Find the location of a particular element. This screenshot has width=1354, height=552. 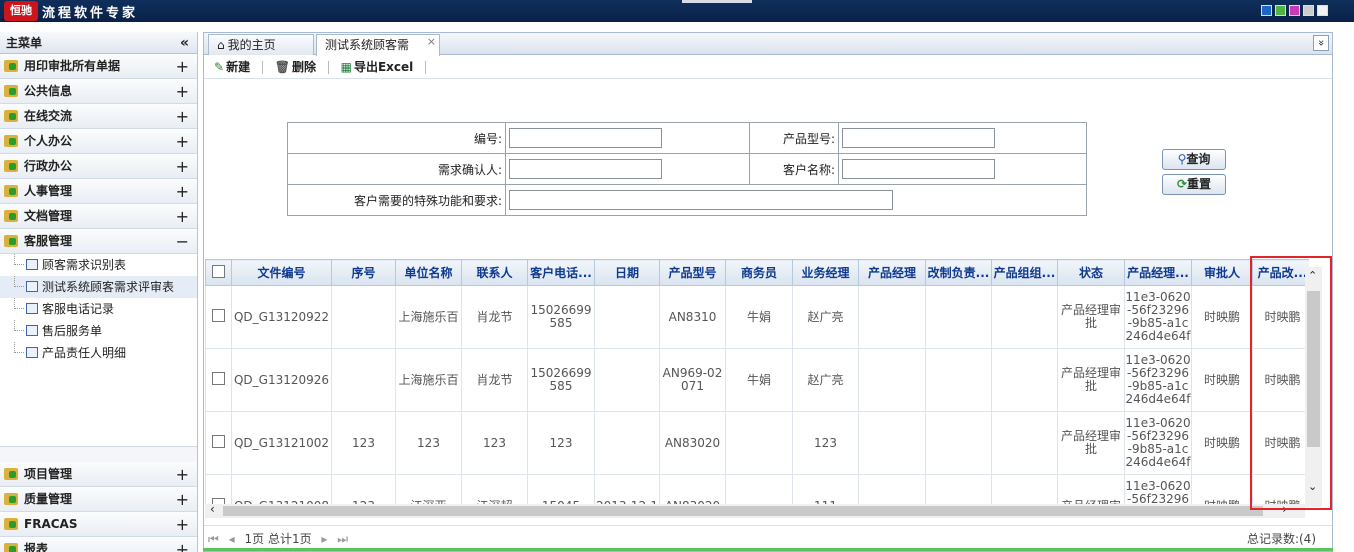

sidebar-subitem: 顾客需求识别表 is located at coordinates (98, 265).